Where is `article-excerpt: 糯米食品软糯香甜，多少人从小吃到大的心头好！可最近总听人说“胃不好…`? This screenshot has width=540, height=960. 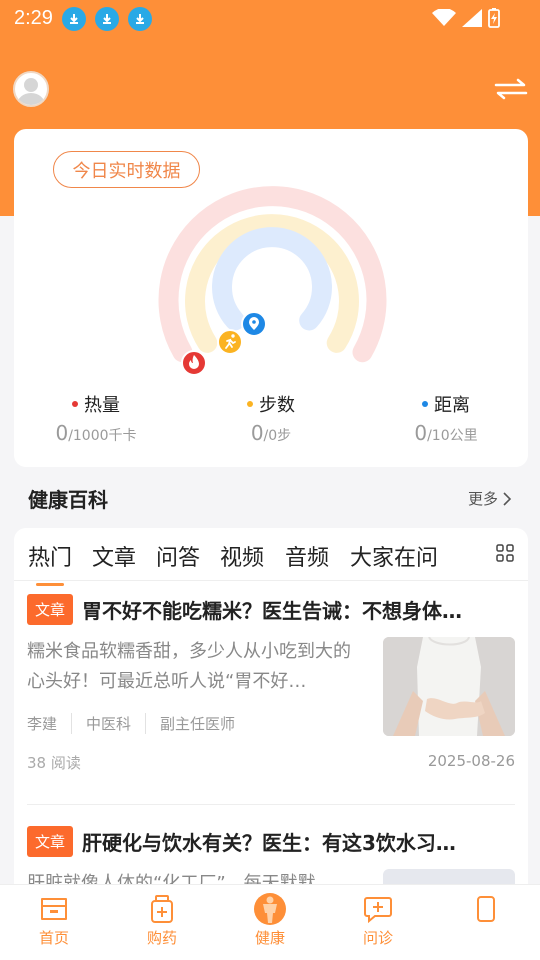
article-excerpt: 糯米食品软糯香甜，多少人从小吃到大的心头好！可最近总听人说“胃不好… is located at coordinates (189, 666).